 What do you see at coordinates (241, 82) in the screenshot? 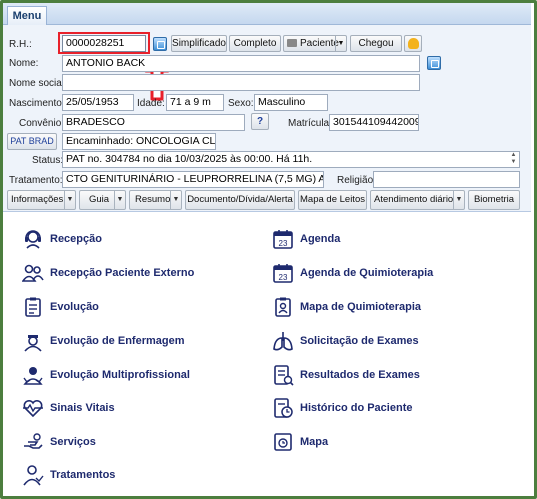
I see `nome-social-input` at bounding box center [241, 82].